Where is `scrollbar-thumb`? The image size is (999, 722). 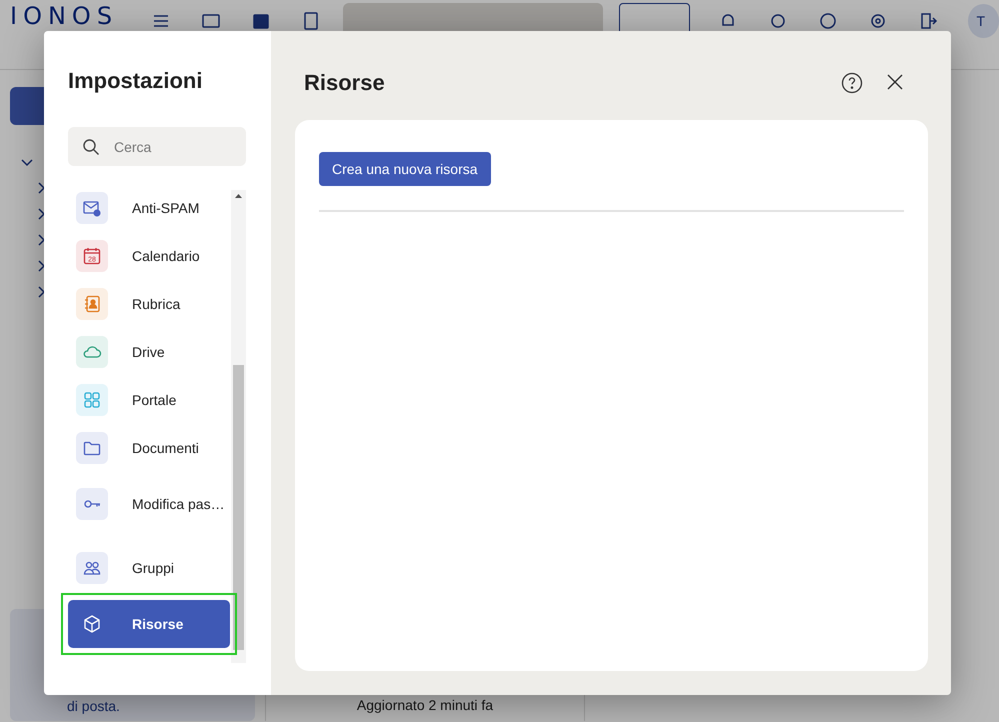
scrollbar-thumb is located at coordinates (238, 507).